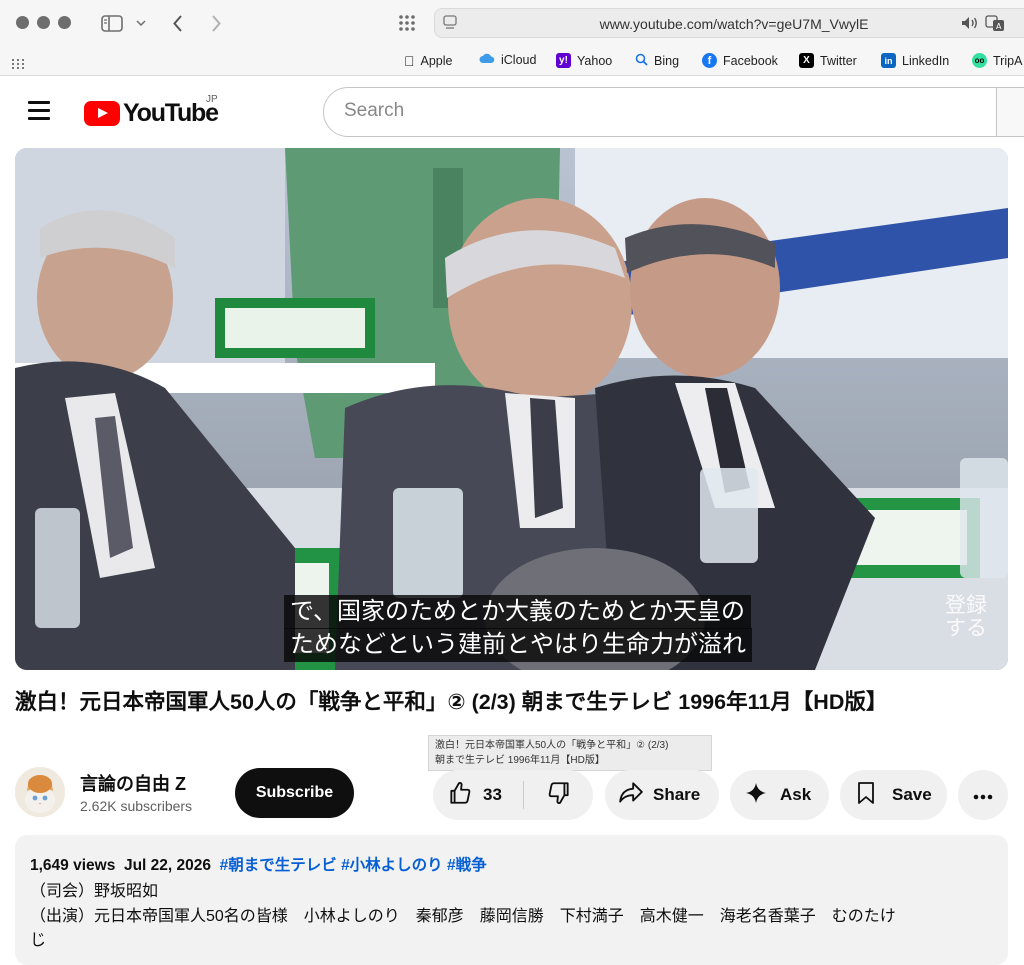 The height and width of the screenshot is (965, 1024). I want to click on subtitle-line-1: で、国家のためとか大義のためとか天皇の, so click(518, 612).